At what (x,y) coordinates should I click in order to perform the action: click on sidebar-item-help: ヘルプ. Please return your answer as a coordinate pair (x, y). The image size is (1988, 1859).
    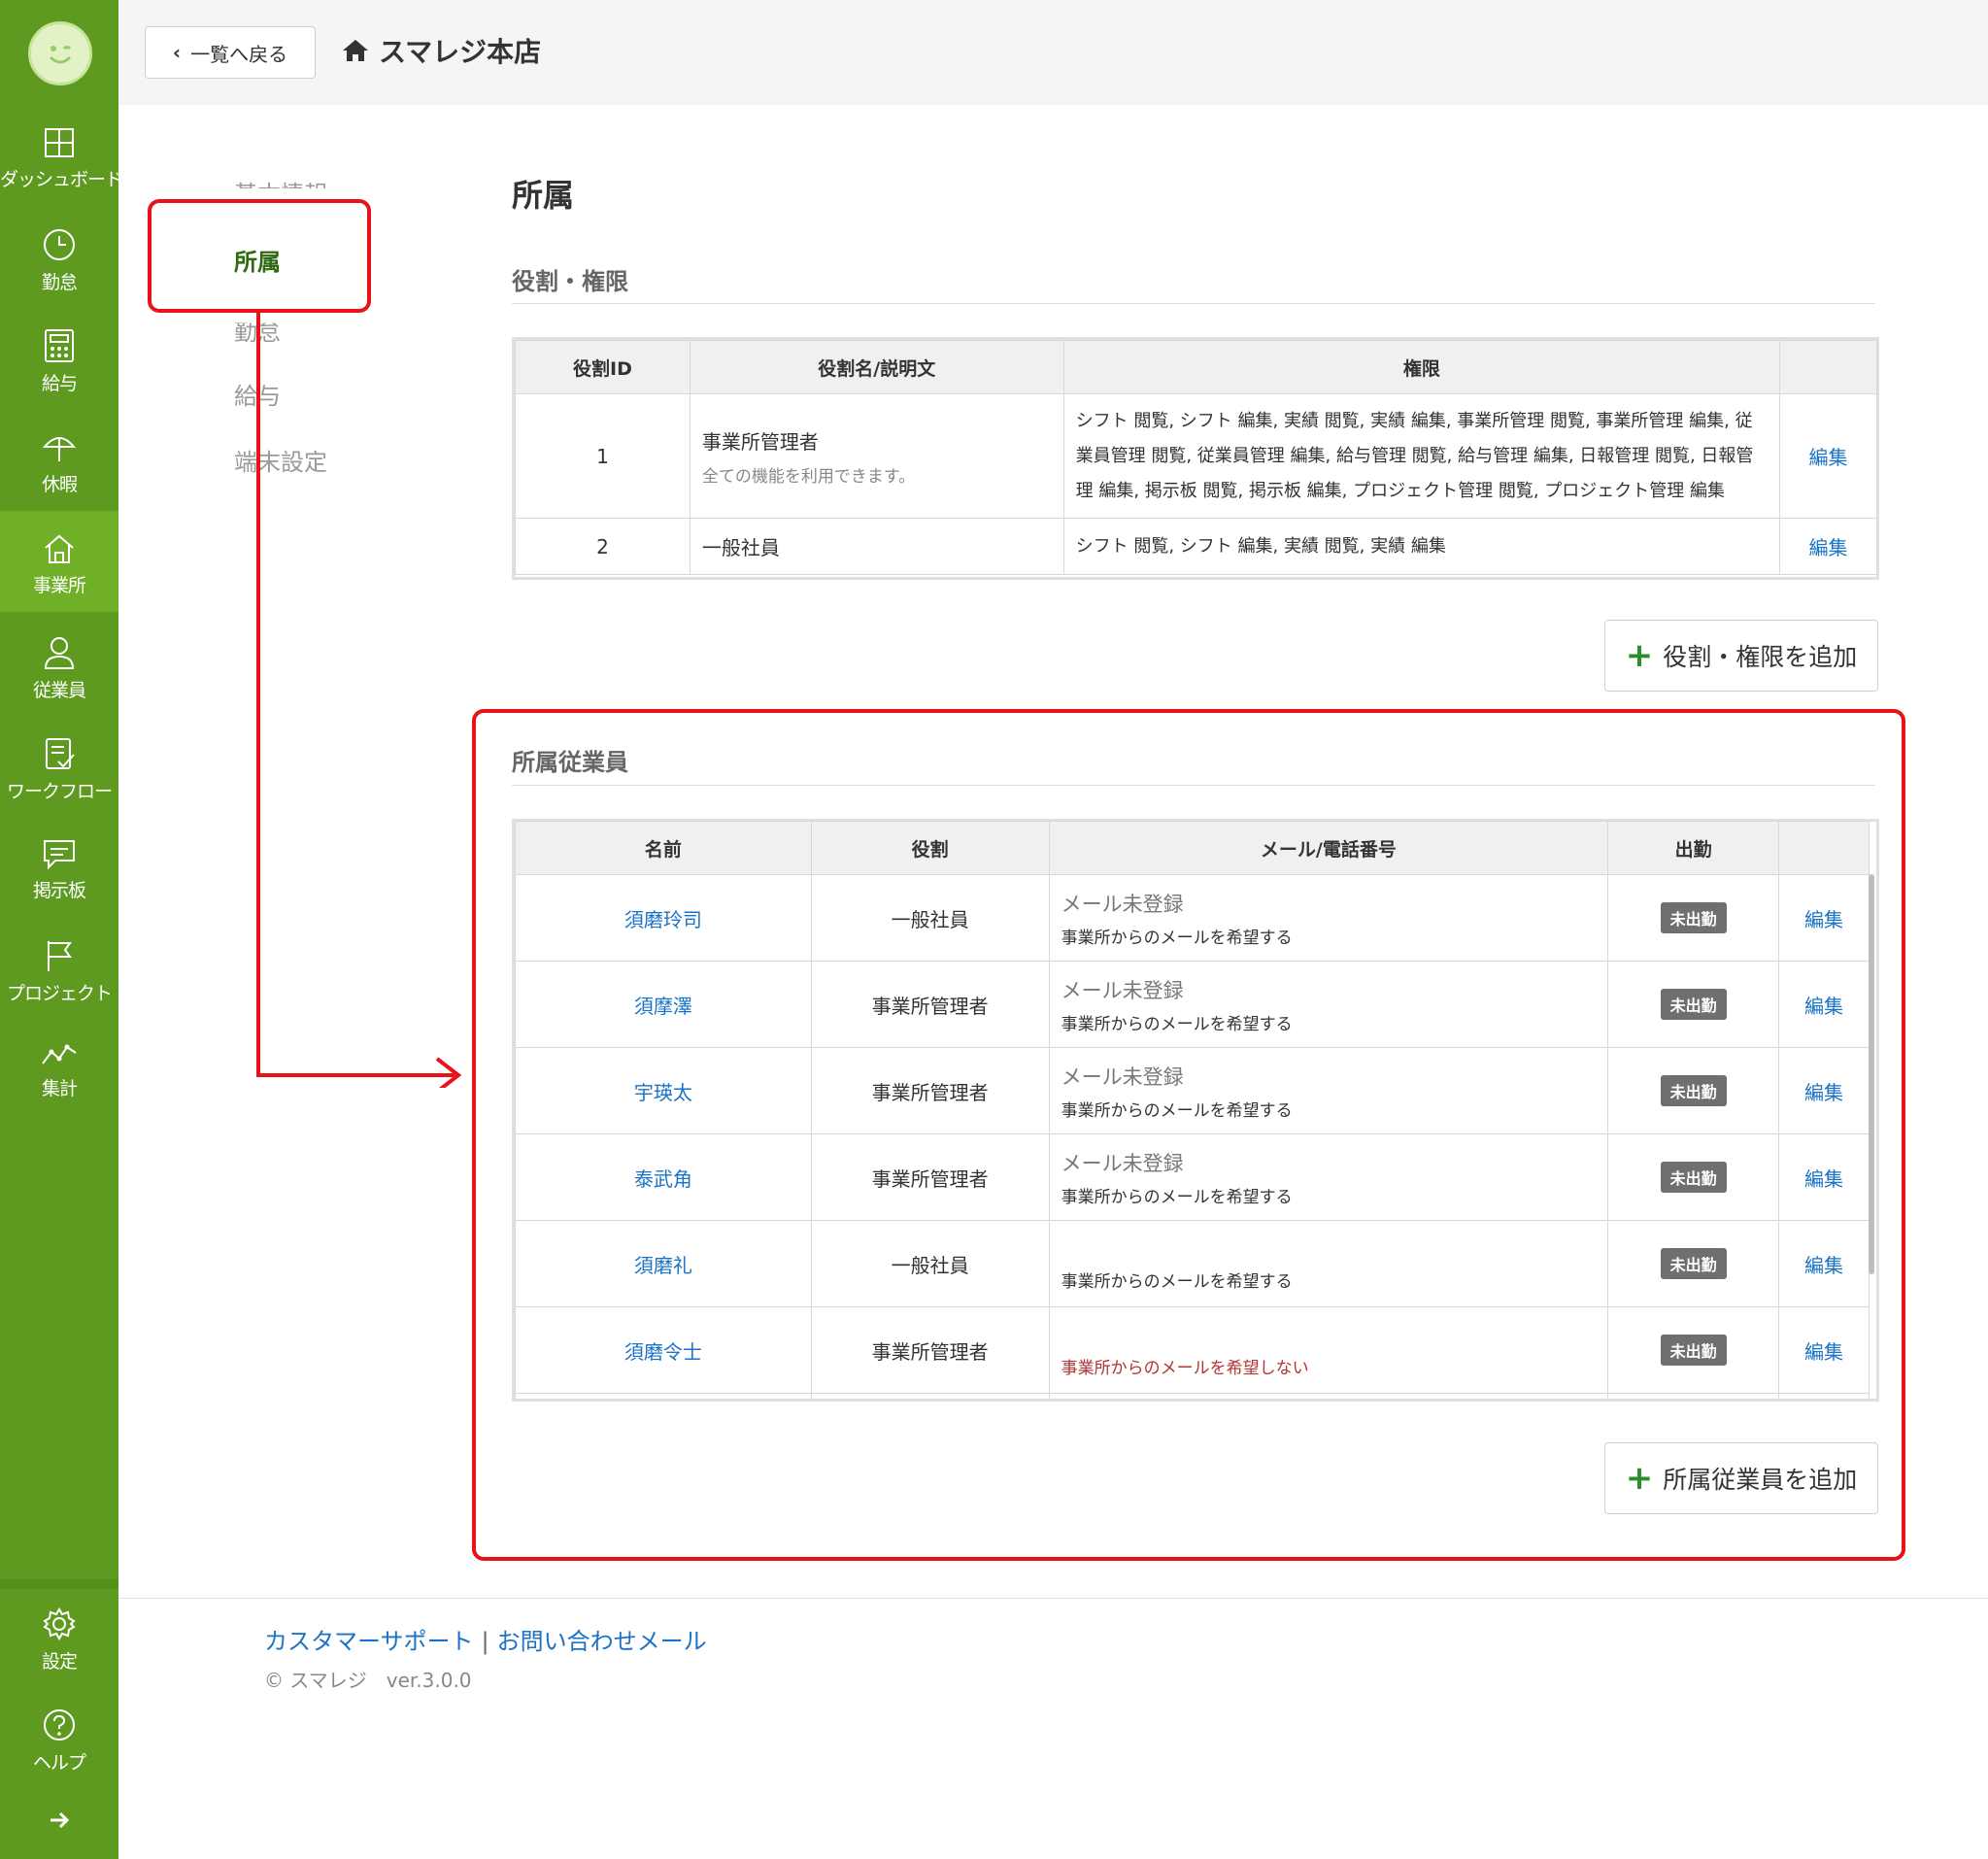
    Looking at the image, I should click on (59, 1757).